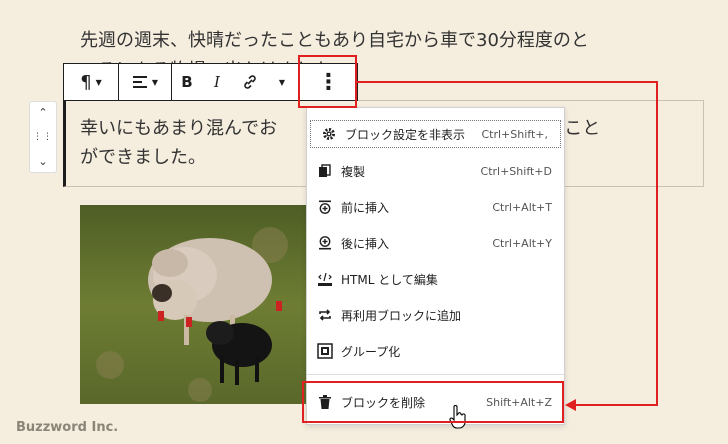 This screenshot has width=728, height=444. What do you see at coordinates (389, 279) in the screenshot?
I see `menu-item-label: HTML として編集` at bounding box center [389, 279].